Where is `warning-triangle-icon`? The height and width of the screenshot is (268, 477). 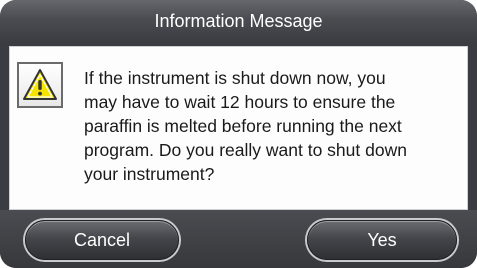 warning-triangle-icon is located at coordinates (40, 85).